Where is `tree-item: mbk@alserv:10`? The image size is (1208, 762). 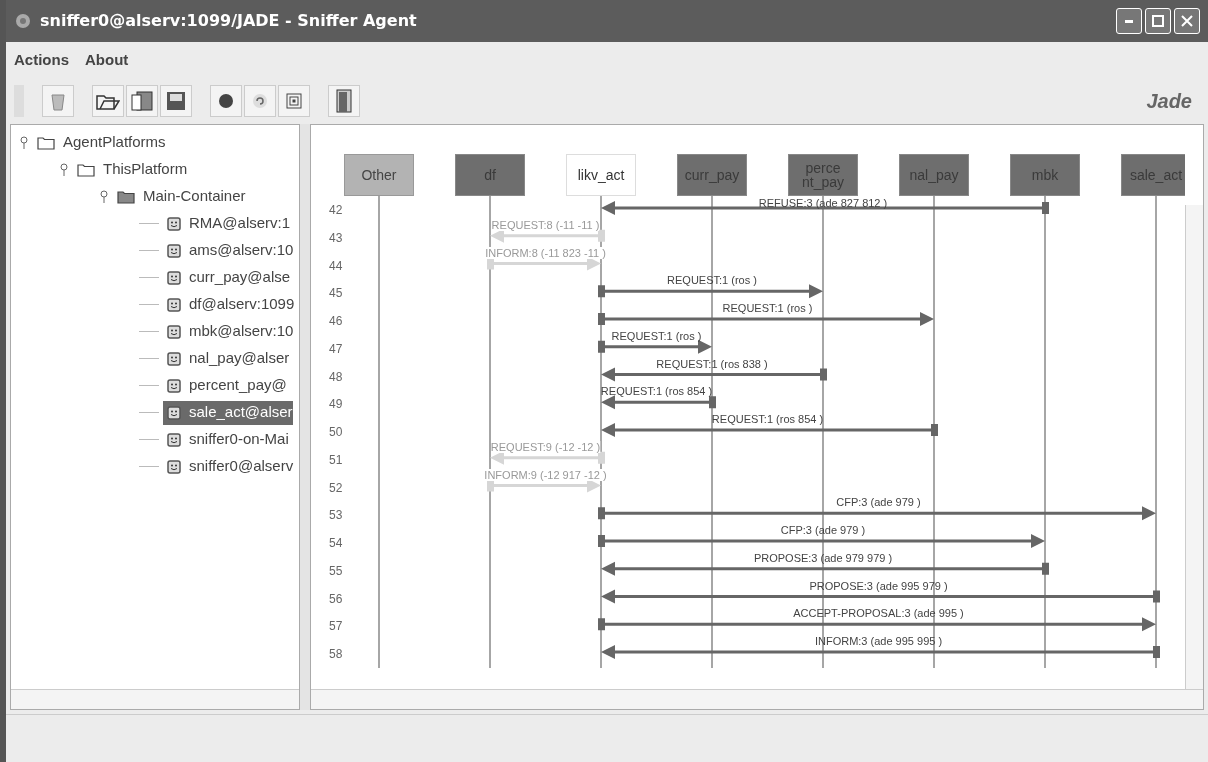 tree-item: mbk@alserv:10 is located at coordinates (228, 331).